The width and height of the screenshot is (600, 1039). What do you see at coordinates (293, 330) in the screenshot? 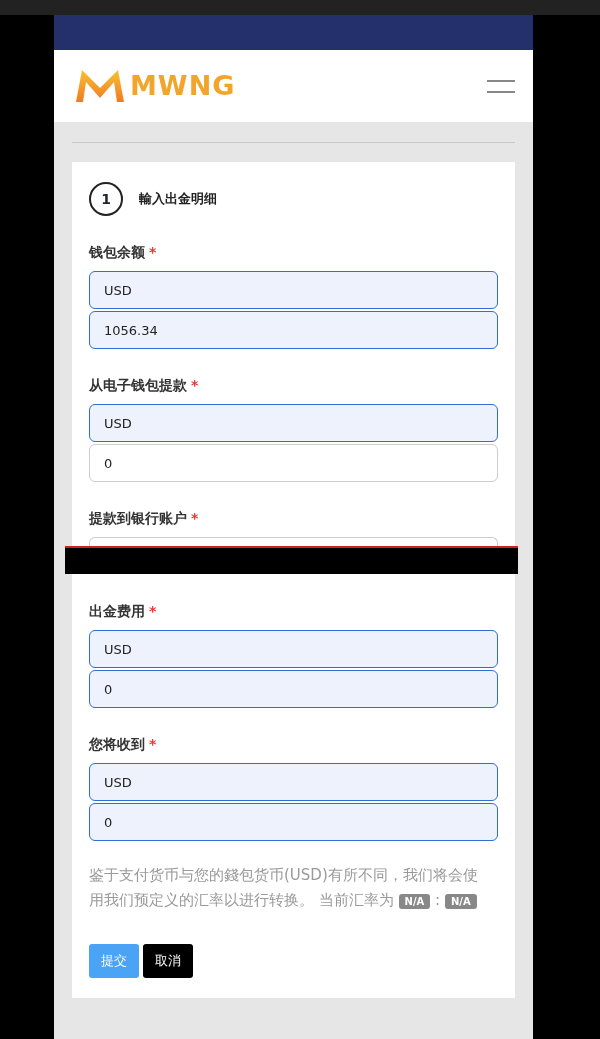
I see `input-field: 1056.34` at bounding box center [293, 330].